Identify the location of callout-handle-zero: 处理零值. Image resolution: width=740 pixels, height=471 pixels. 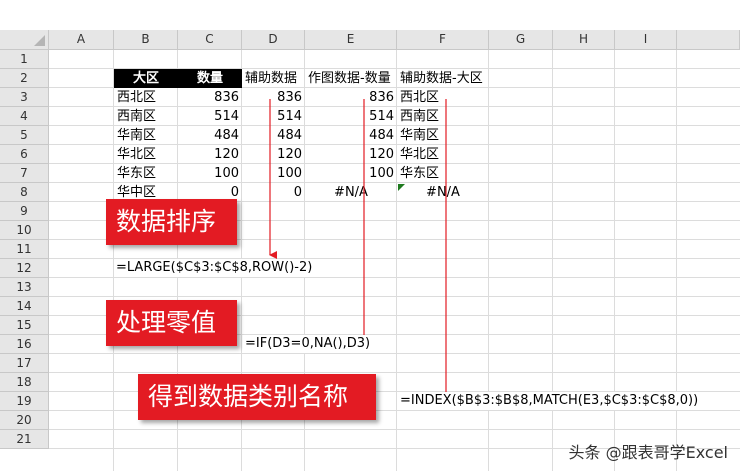
(171, 323).